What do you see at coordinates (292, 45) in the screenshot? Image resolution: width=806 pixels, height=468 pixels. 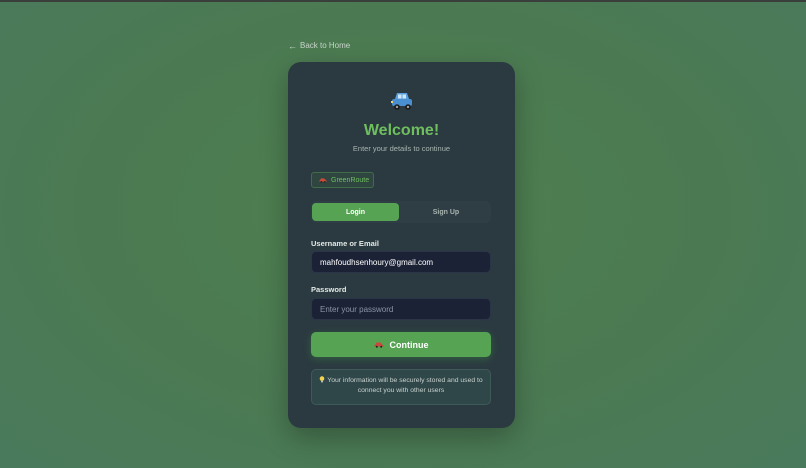 I see `arrow-left-icon: ←` at bounding box center [292, 45].